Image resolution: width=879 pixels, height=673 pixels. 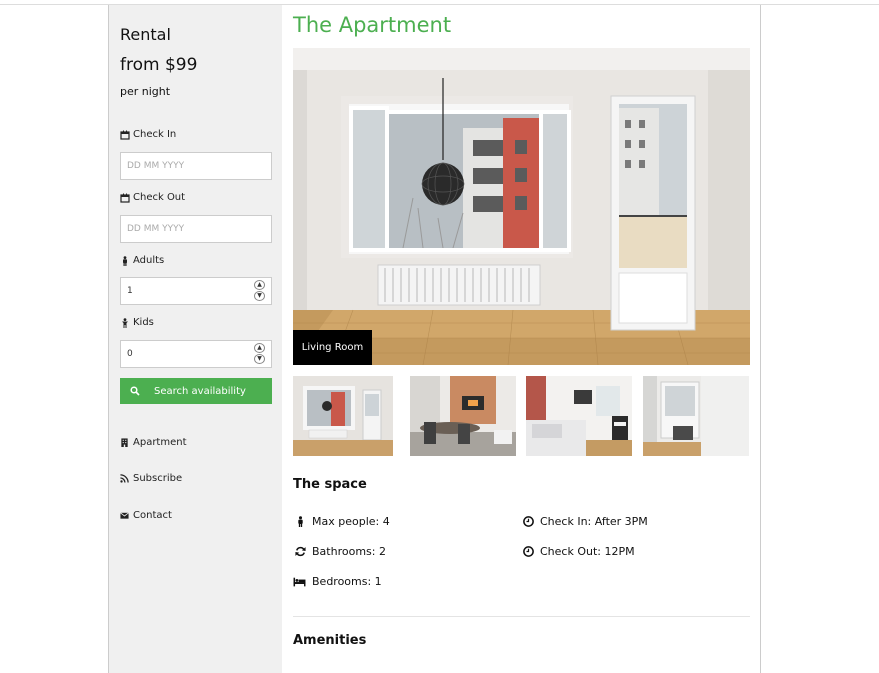 I want to click on thumbnail-dining-room, so click(x=463, y=416).